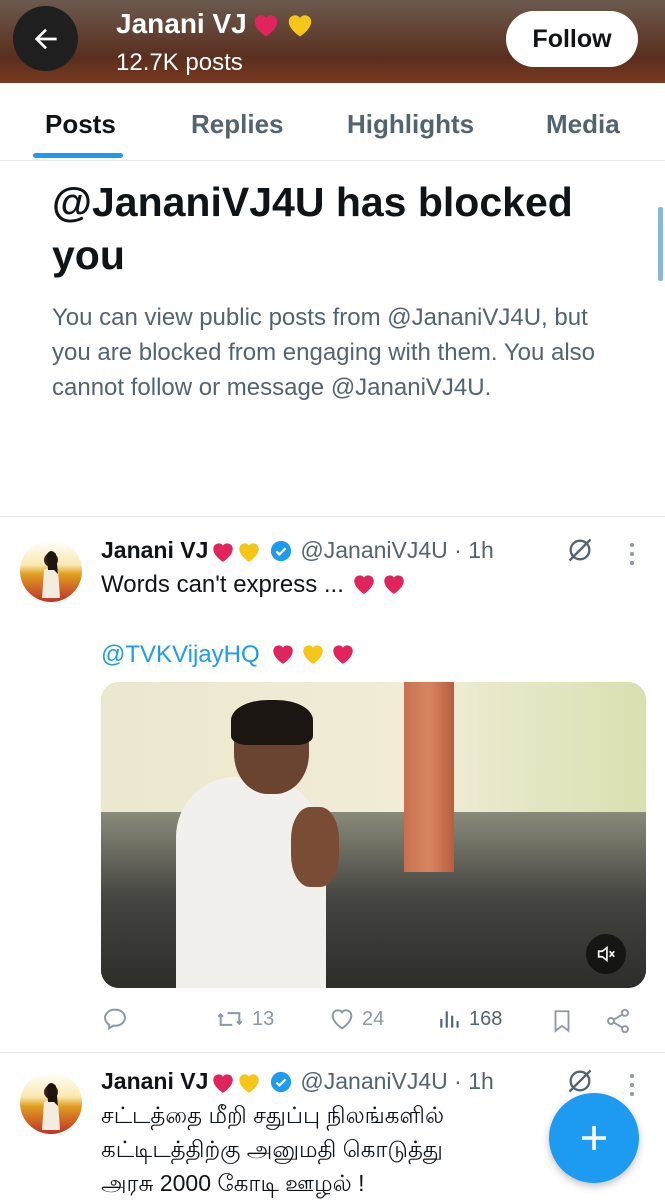  I want to click on views-action: 168, so click(469, 1019).